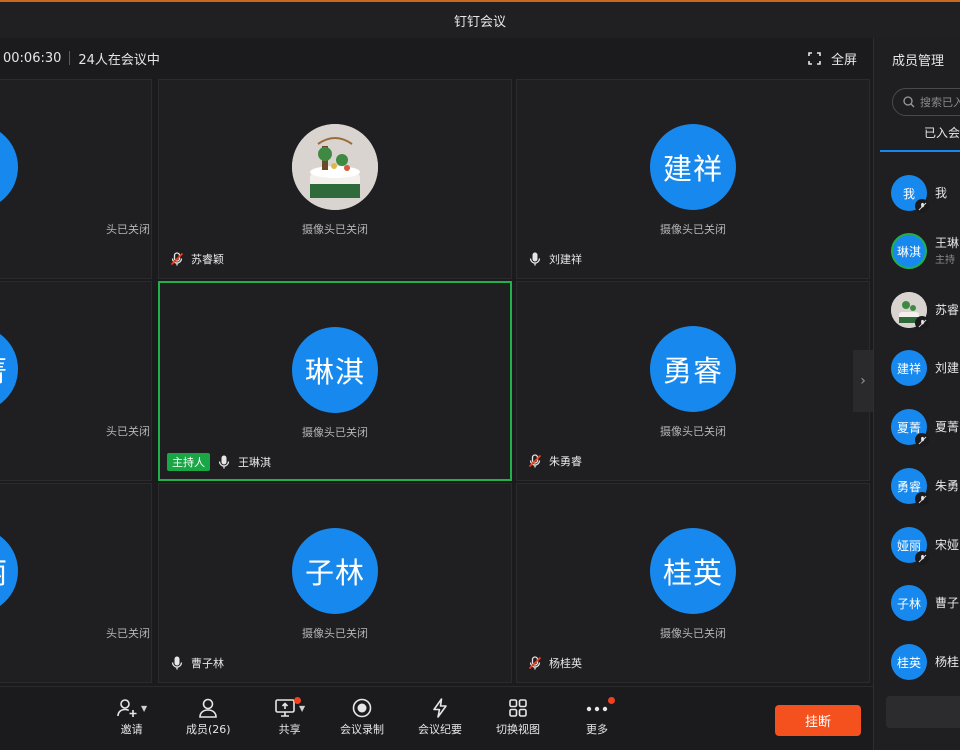 Image resolution: width=960 pixels, height=750 pixels. I want to click on member-item: 建祥 刘建, so click(925, 368).